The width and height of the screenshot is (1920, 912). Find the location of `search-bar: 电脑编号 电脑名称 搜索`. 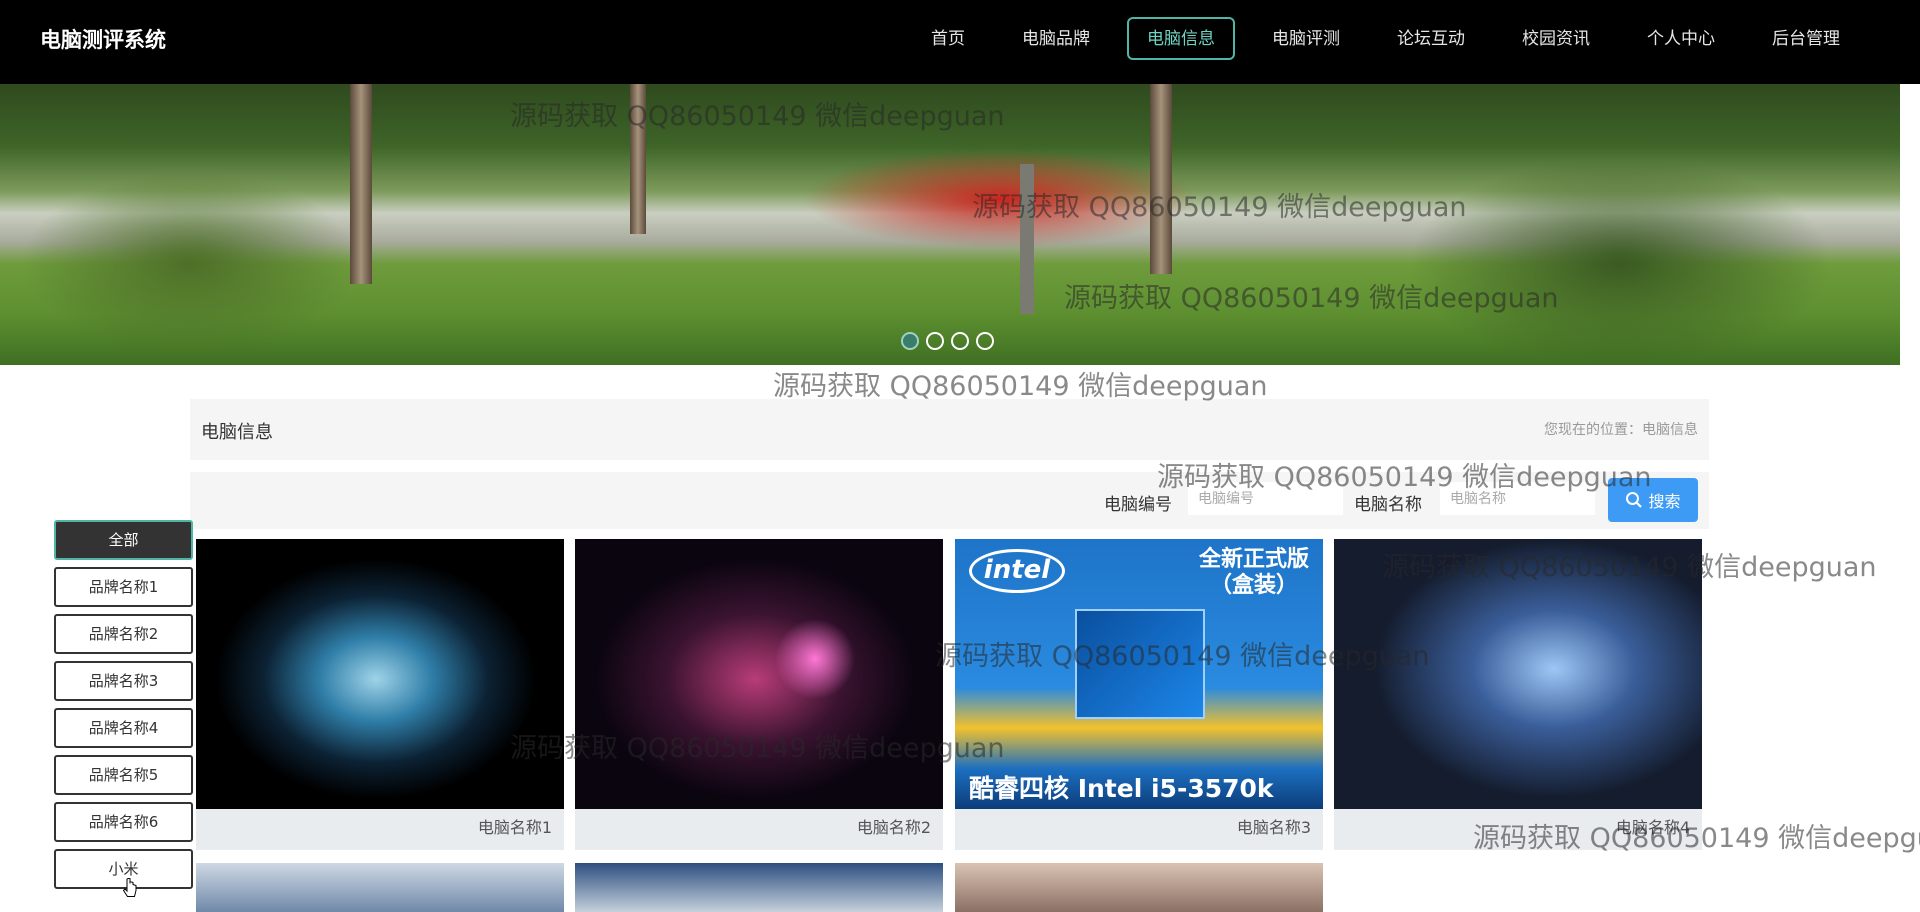

search-bar: 电脑编号 电脑名称 搜索 is located at coordinates (949, 500).